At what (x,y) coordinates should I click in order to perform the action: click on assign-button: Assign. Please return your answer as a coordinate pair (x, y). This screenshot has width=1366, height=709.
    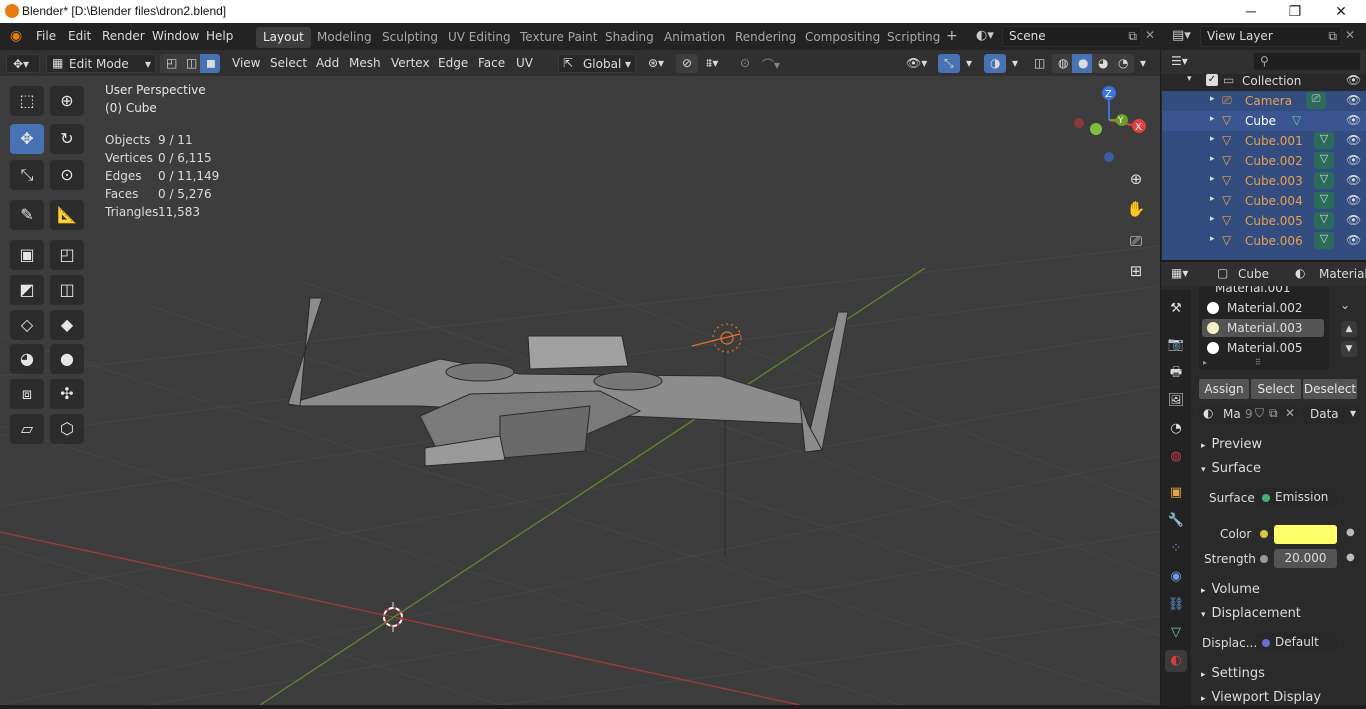
    Looking at the image, I should click on (1224, 389).